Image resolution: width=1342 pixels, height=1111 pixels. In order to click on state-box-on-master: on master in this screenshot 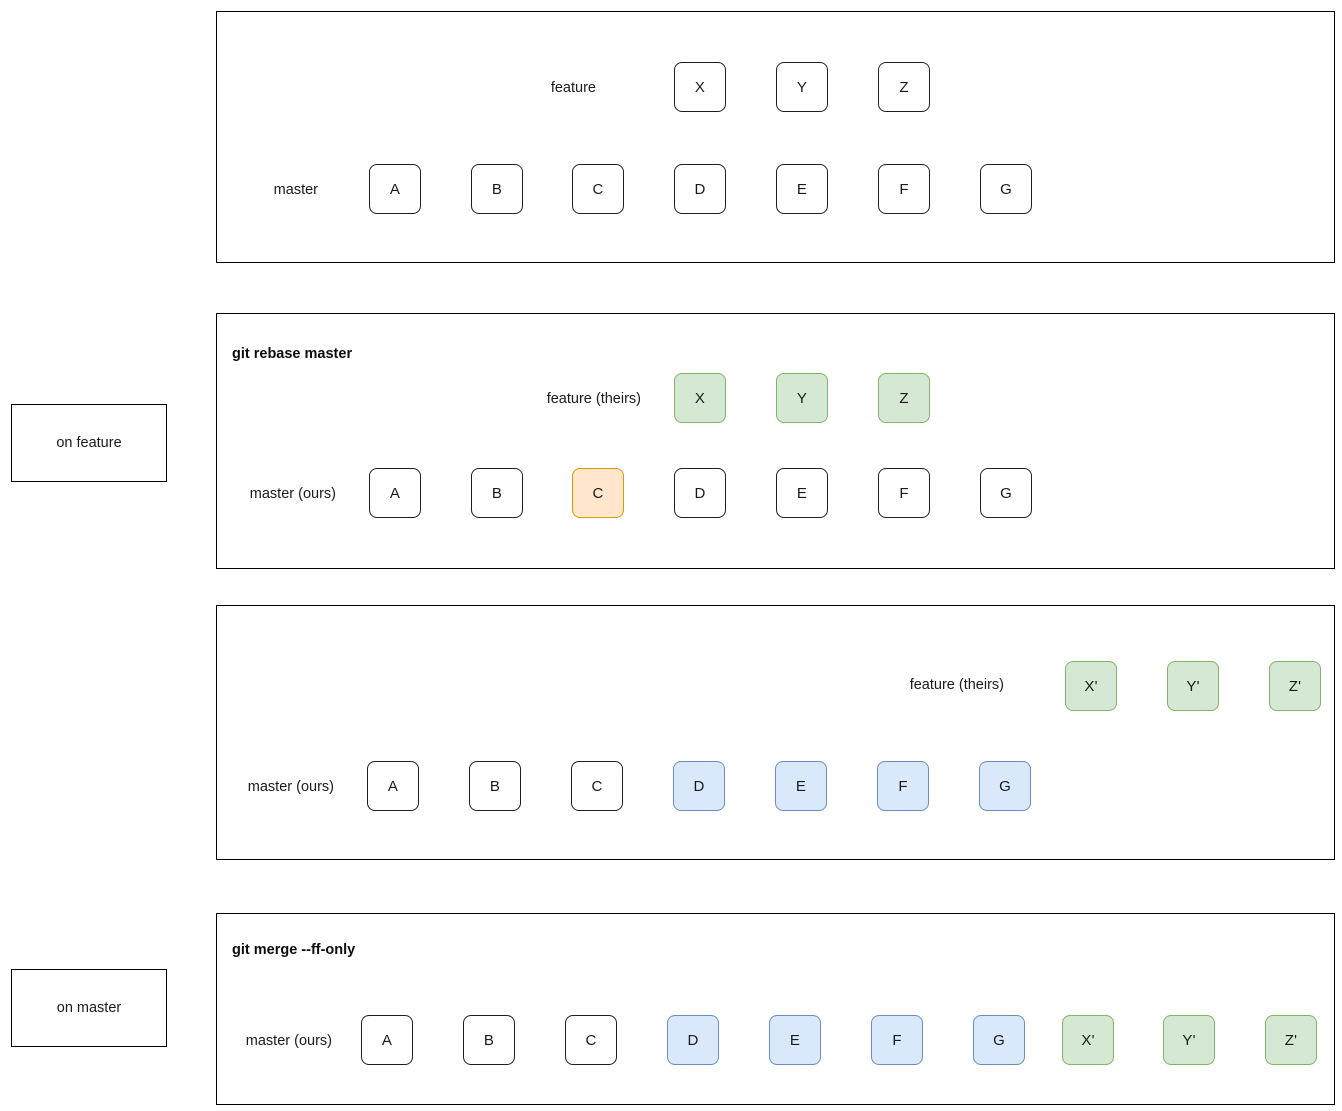, I will do `click(89, 1008)`.